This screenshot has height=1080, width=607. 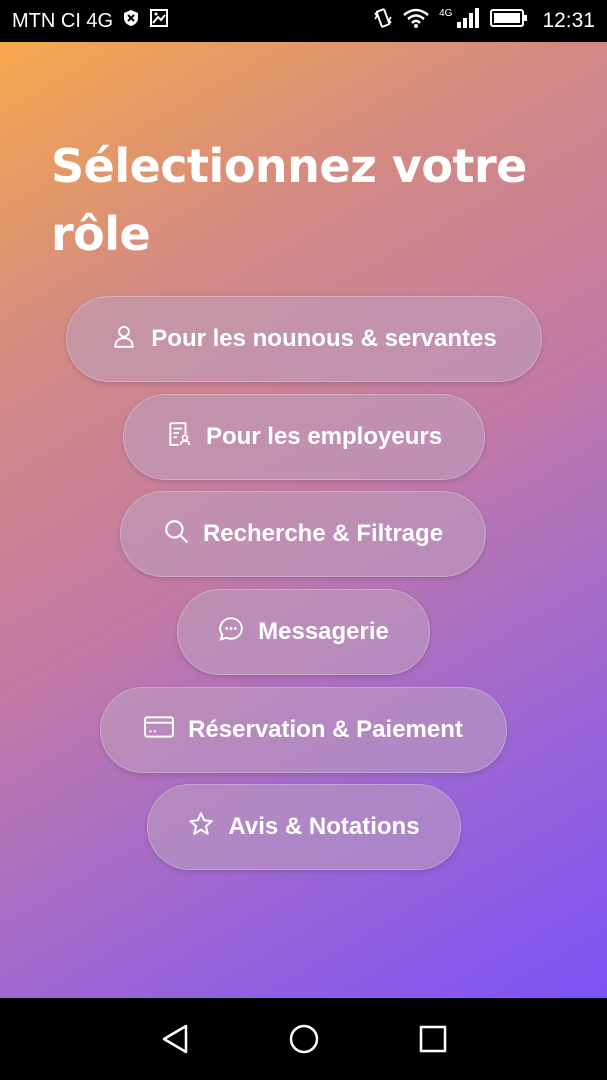 I want to click on navigation-bar, so click(x=303, y=1039).